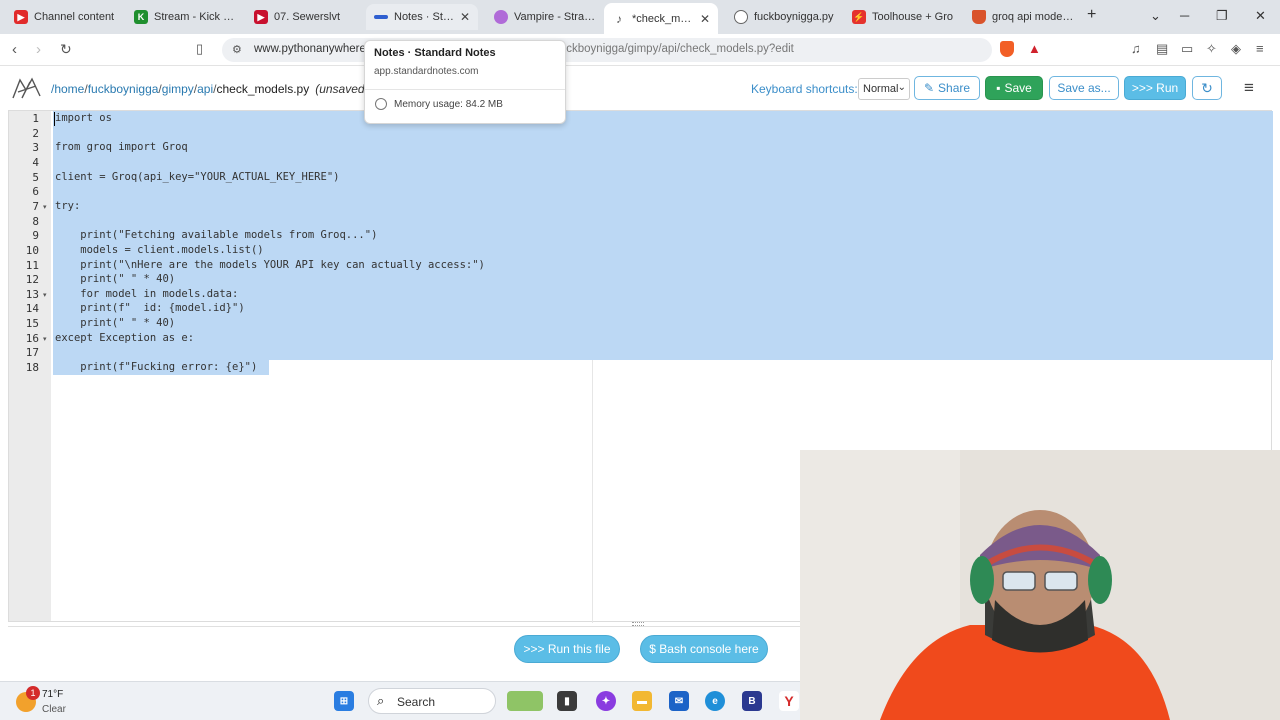 The image size is (1280, 720). I want to click on youtube-music-icon: ▶, so click(261, 17).